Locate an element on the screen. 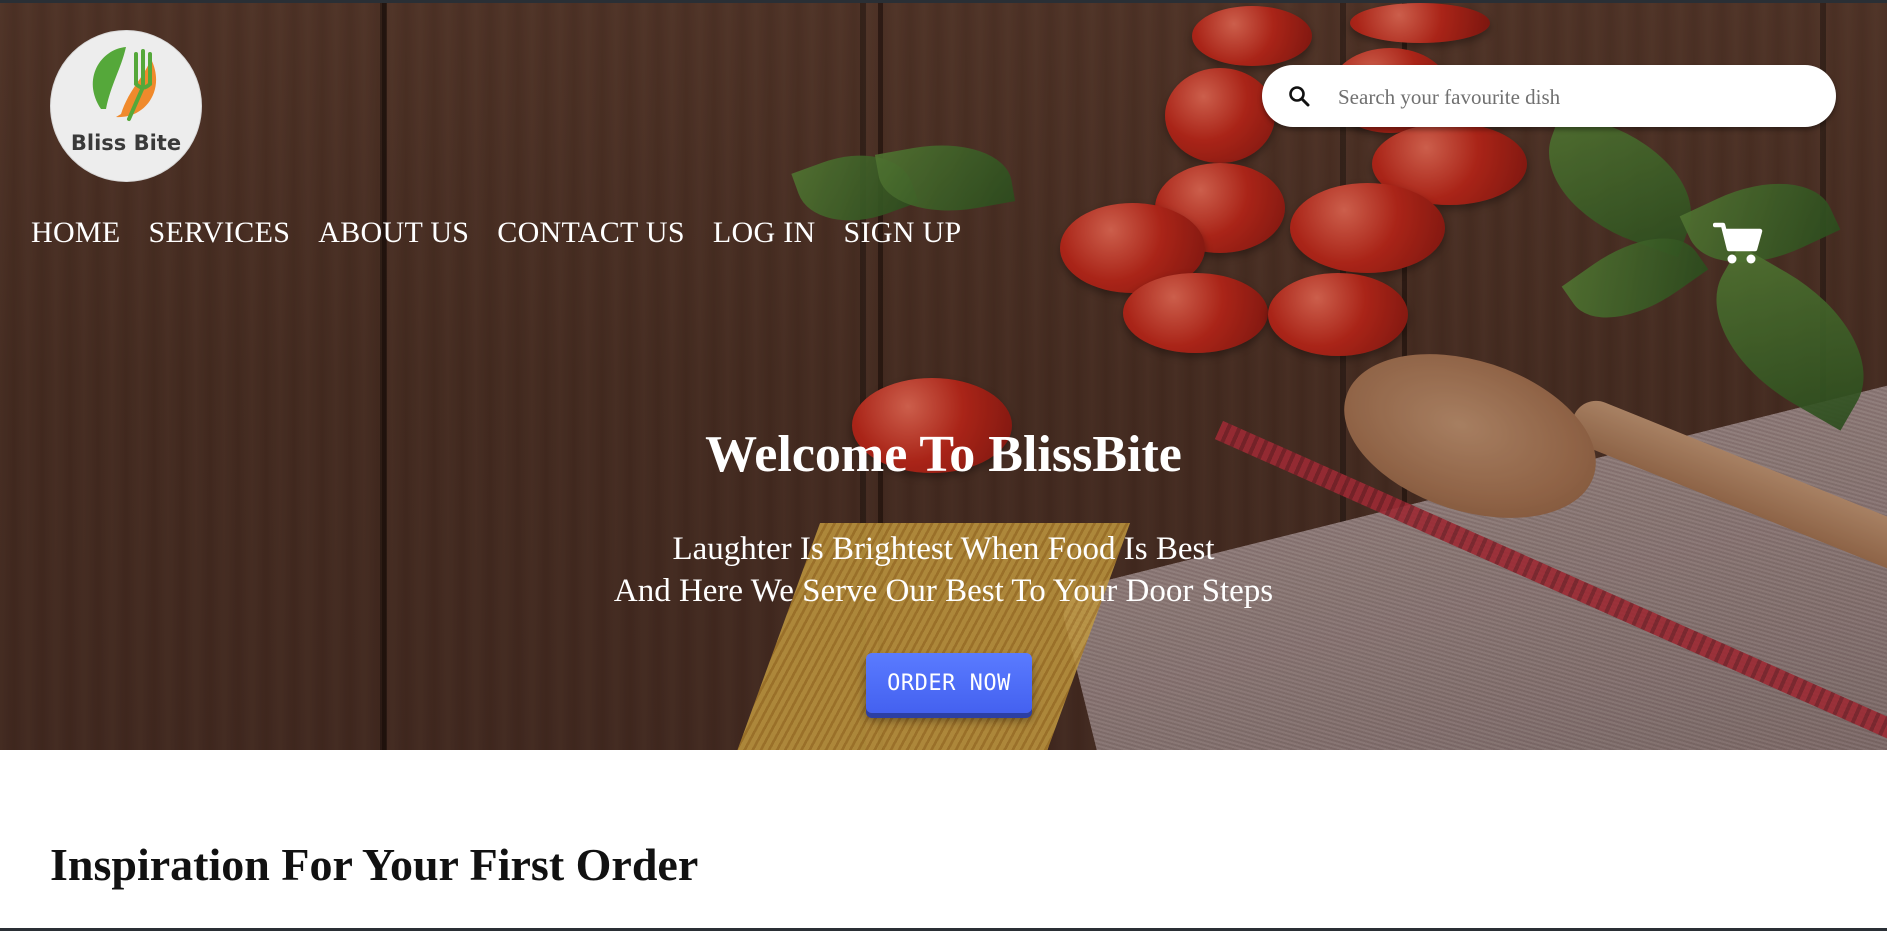  brand-logo: Bliss Bite is located at coordinates (126, 106).